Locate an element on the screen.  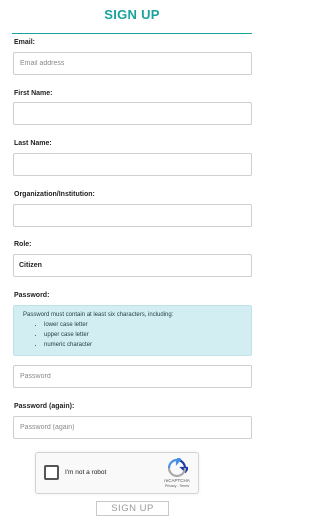
role-select: Citizen is located at coordinates (132, 265).